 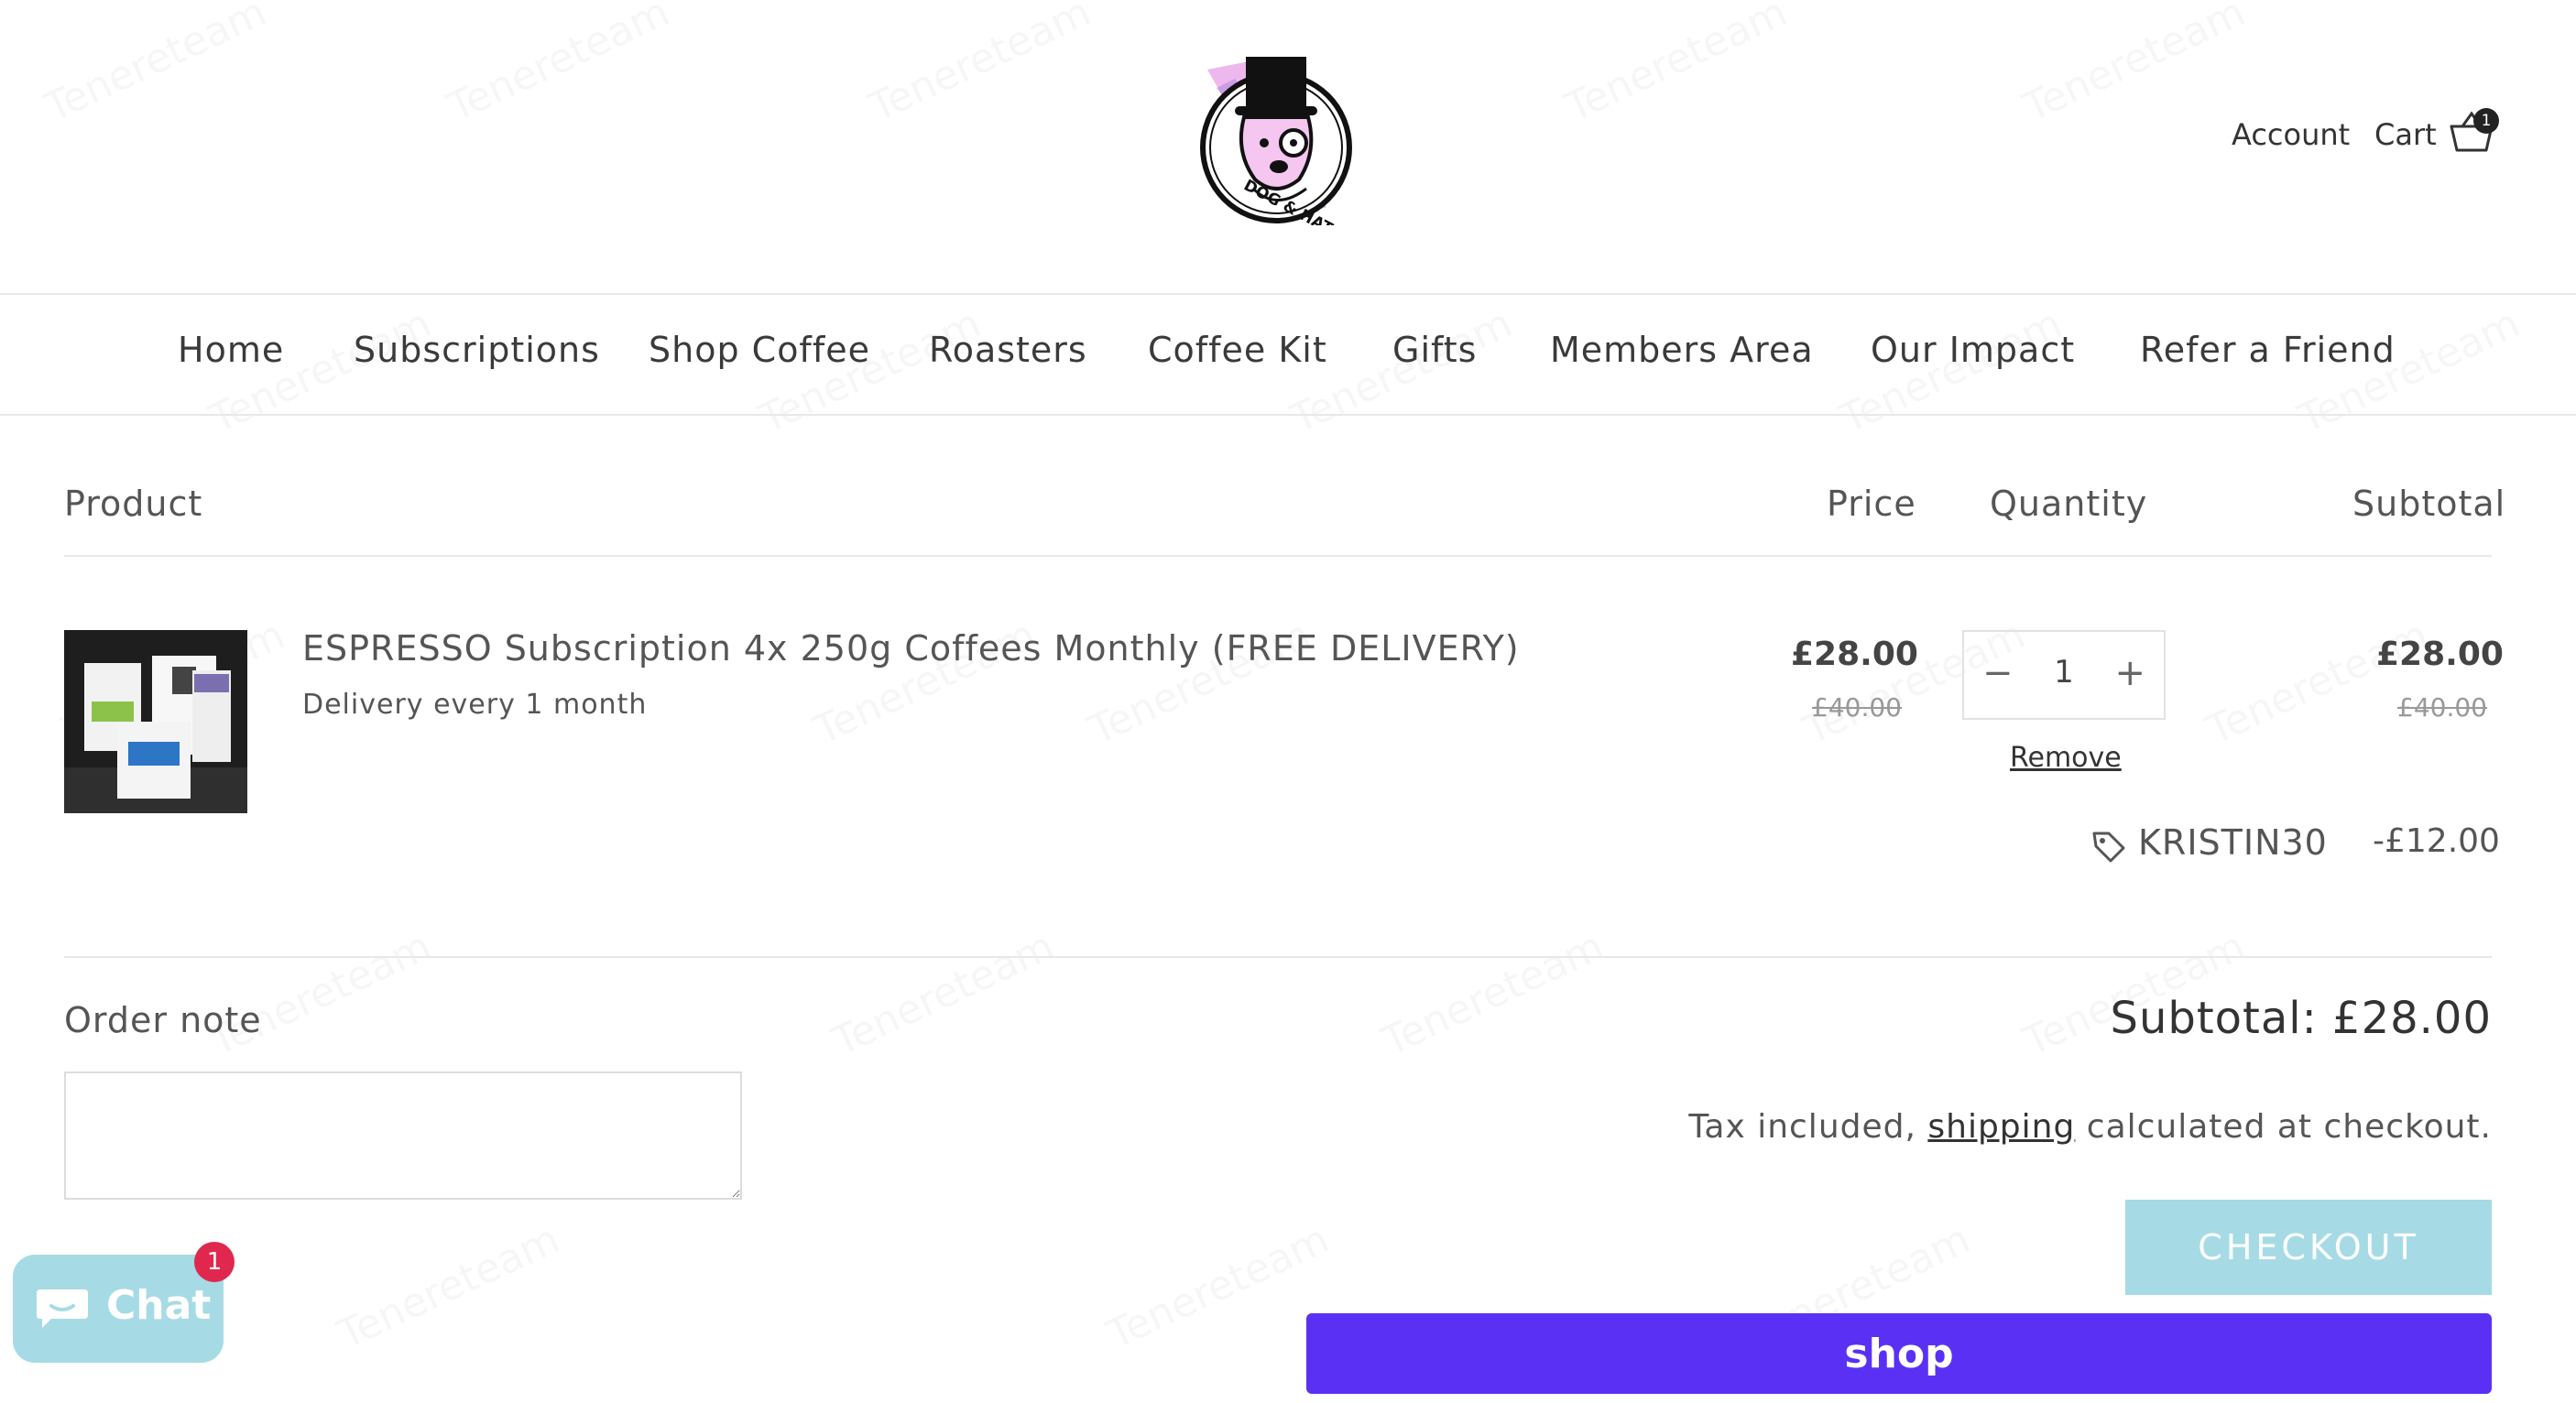 I want to click on column-header-price: Price, so click(x=1872, y=504).